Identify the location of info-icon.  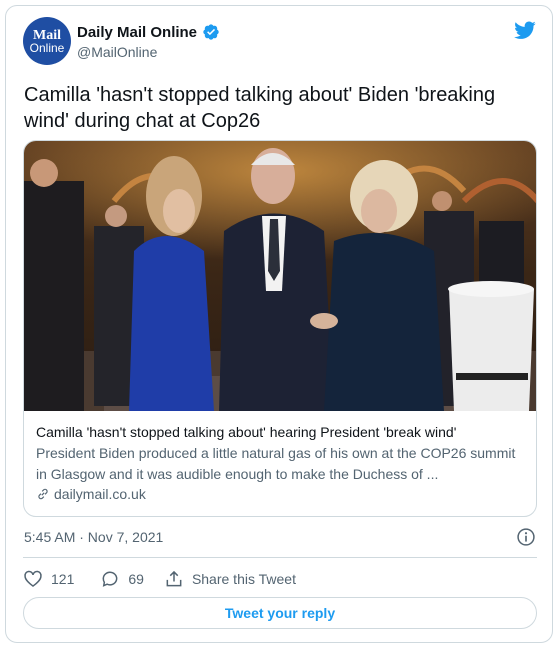
(526, 537).